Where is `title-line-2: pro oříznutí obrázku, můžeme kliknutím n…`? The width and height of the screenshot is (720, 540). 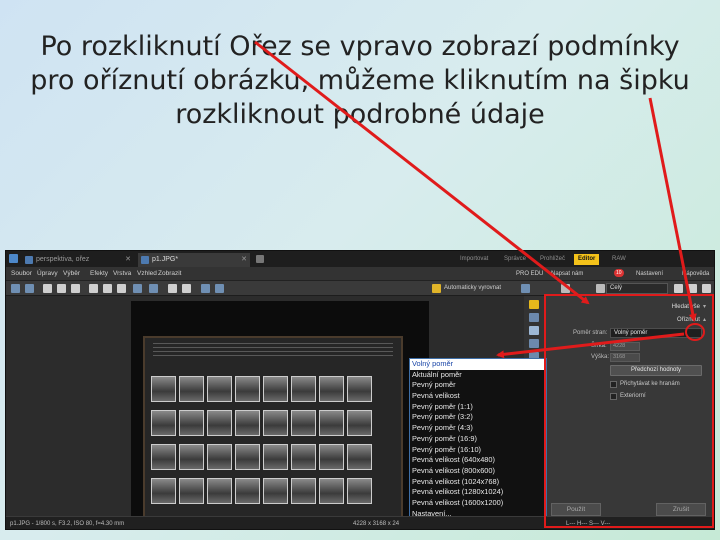
title-line-2: pro oříznutí obrázku, můžeme kliknutím n… is located at coordinates (360, 80).